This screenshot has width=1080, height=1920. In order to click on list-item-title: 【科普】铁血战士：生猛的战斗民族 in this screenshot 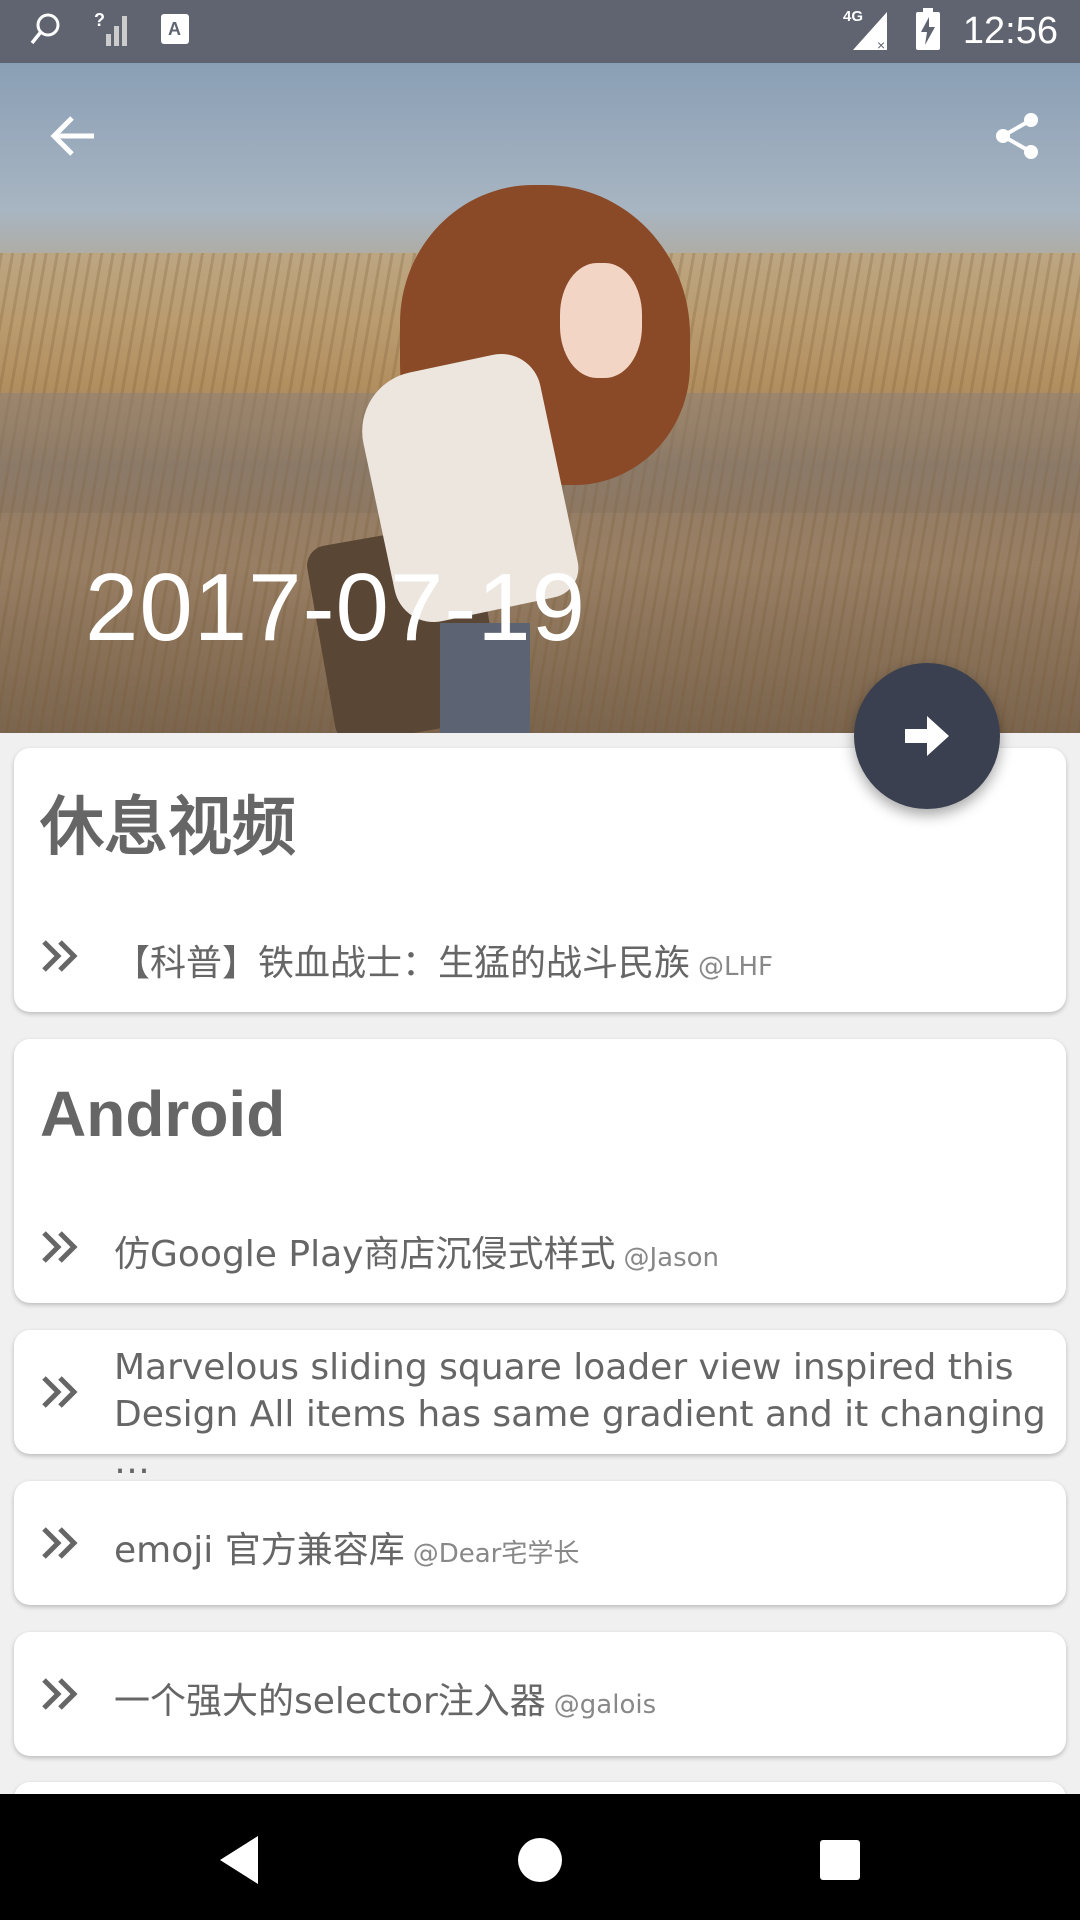, I will do `click(402, 963)`.